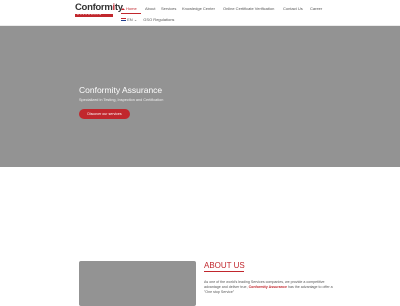 The image size is (400, 306). I want to click on nav-item-services: Services, so click(168, 8).